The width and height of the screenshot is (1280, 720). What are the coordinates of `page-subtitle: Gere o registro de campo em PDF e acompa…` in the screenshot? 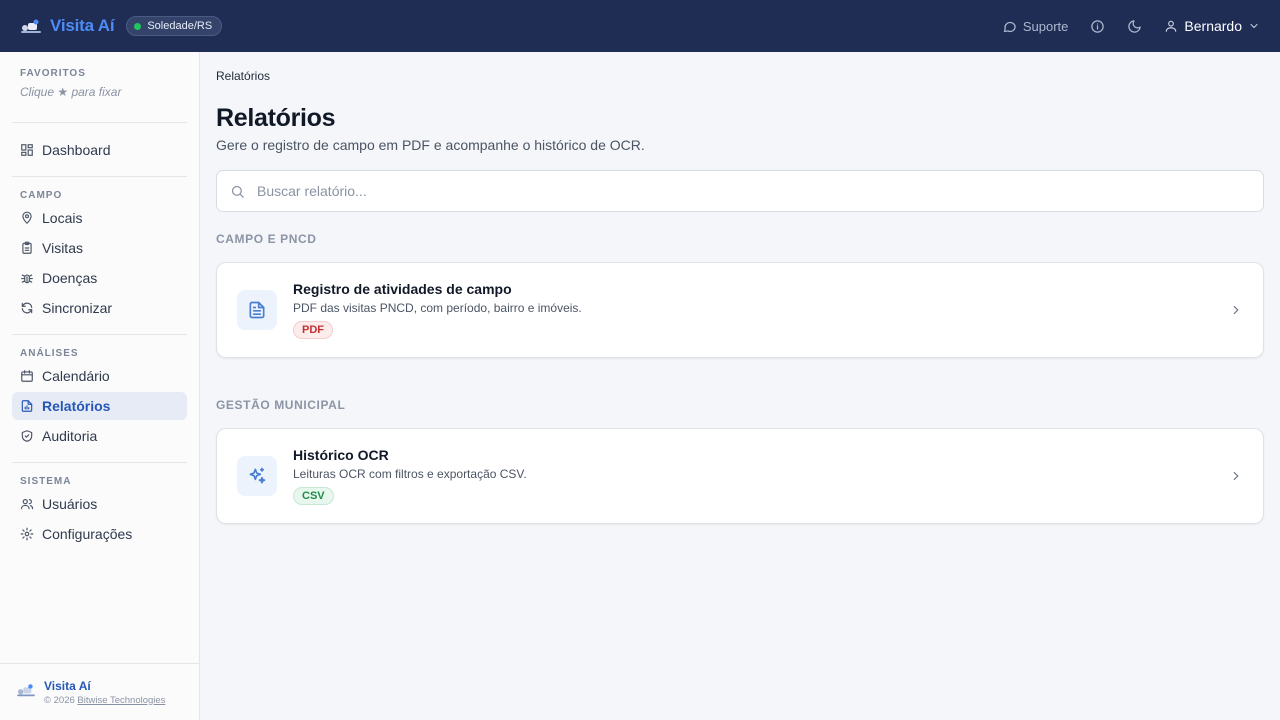 It's located at (430, 145).